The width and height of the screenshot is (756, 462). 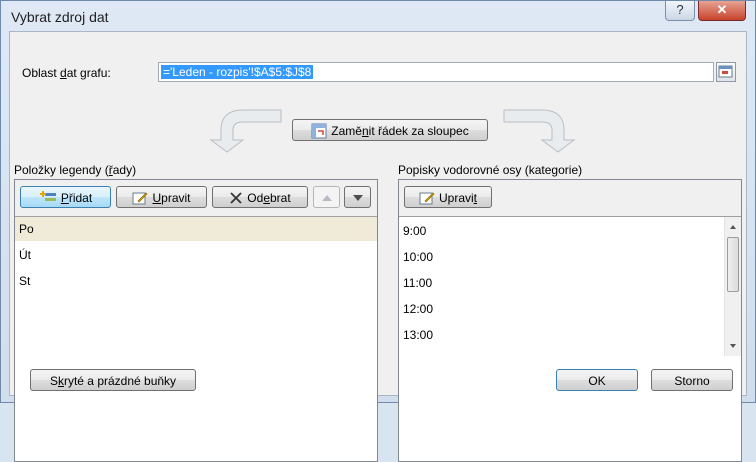 What do you see at coordinates (378, 16) in the screenshot?
I see `title-bar: Vybrat zdroj dat ? ✕` at bounding box center [378, 16].